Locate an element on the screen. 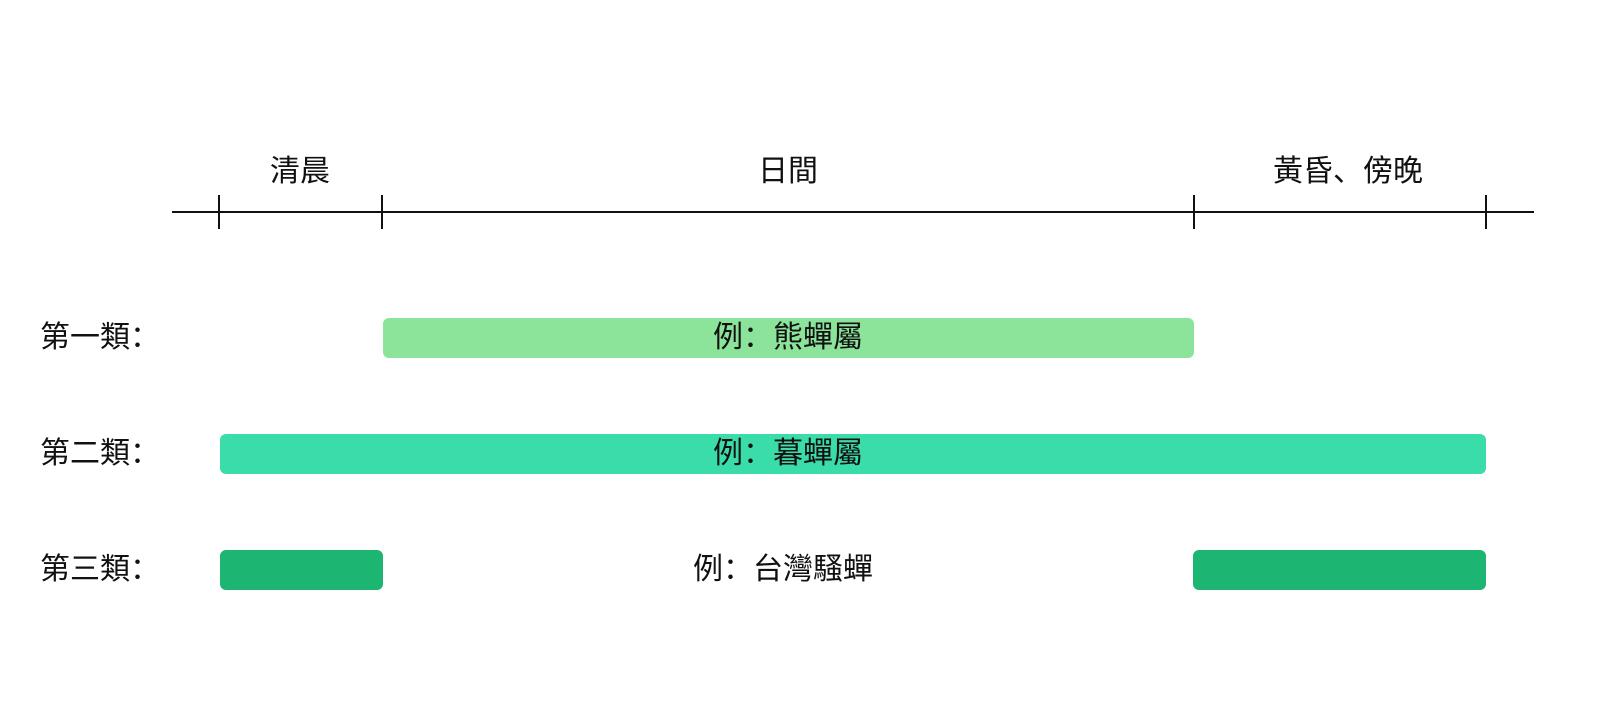  axis-tick-end is located at coordinates (1486, 212).